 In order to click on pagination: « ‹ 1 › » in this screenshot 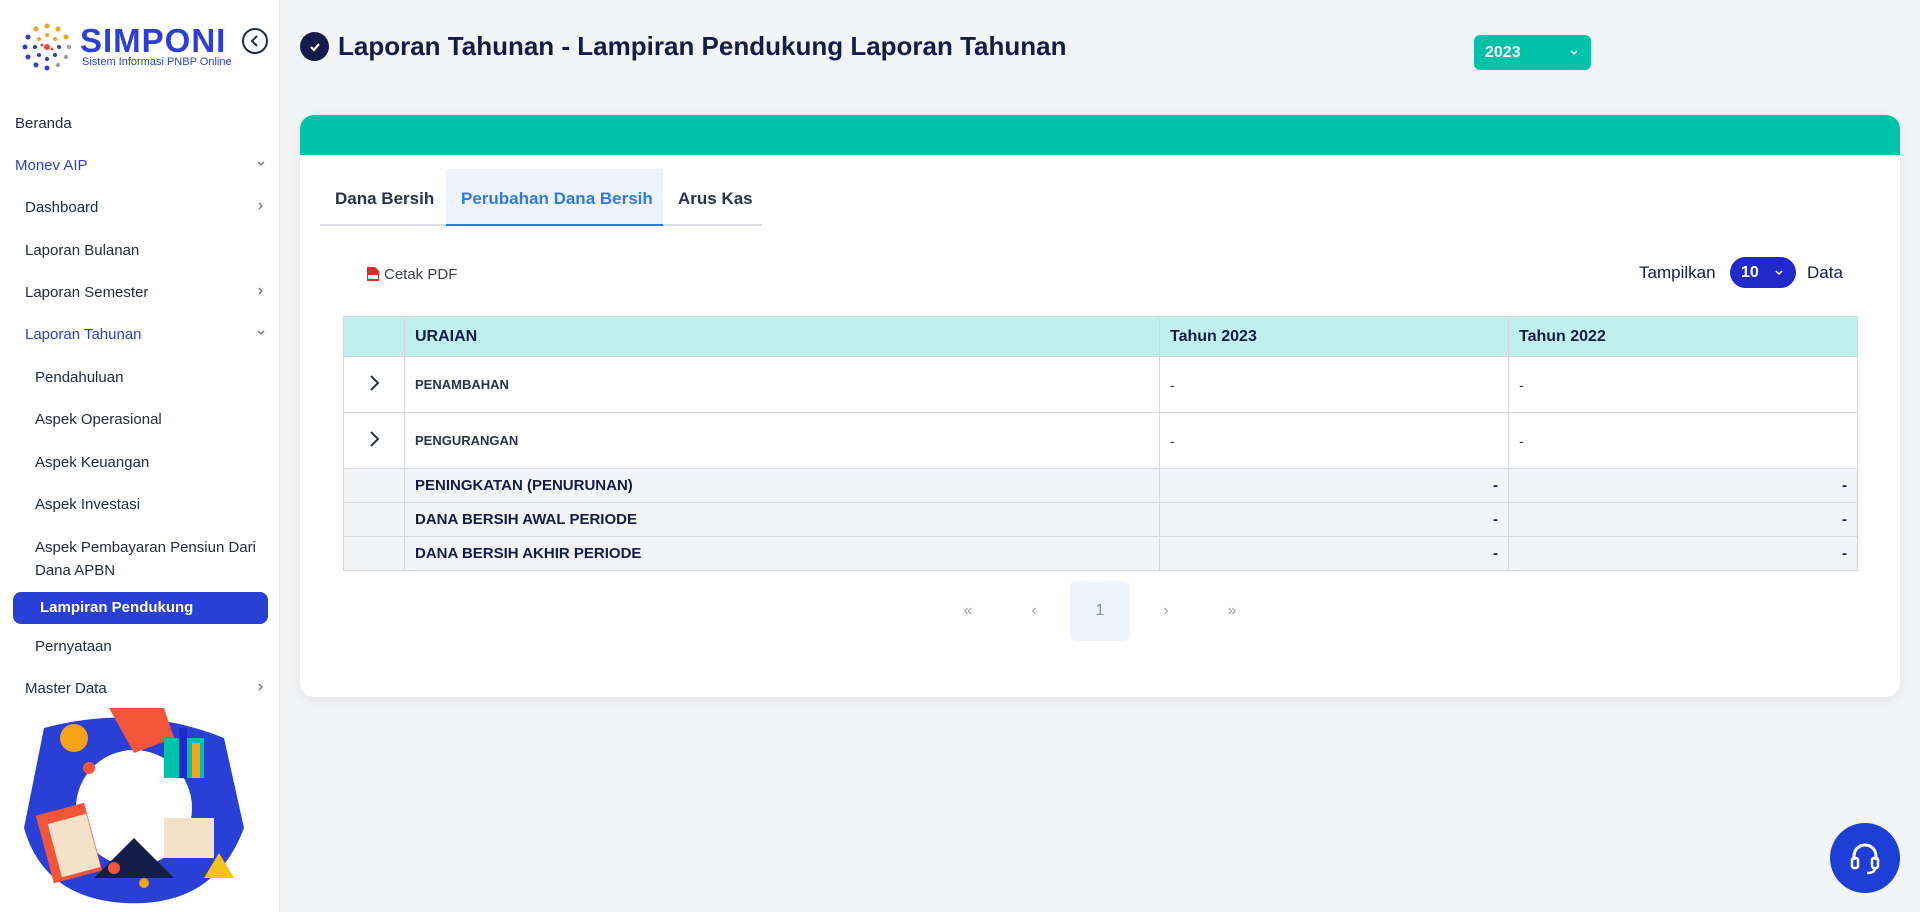, I will do `click(1100, 611)`.